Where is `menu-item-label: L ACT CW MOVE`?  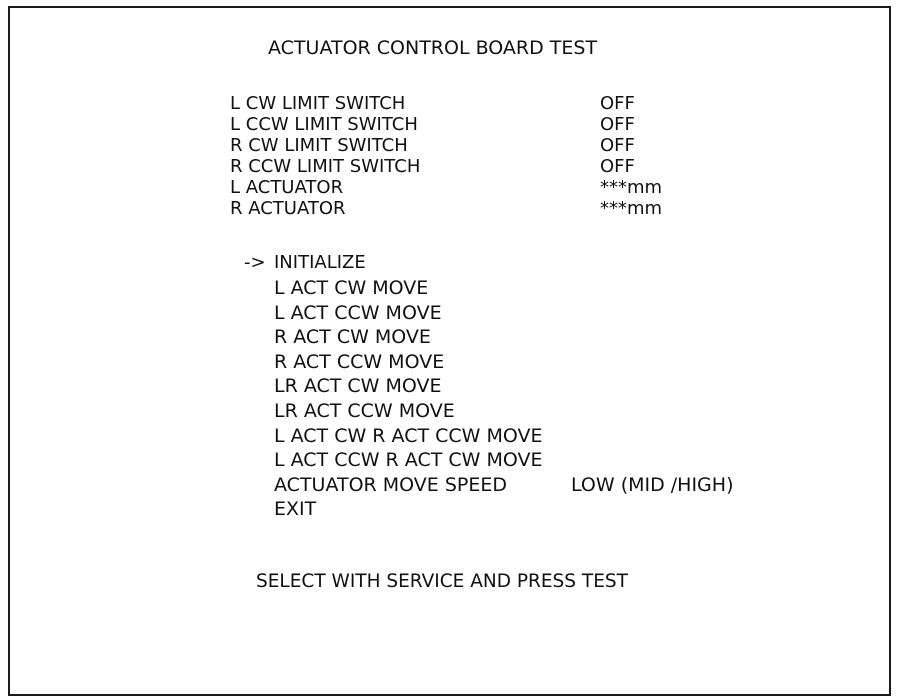 menu-item-label: L ACT CW MOVE is located at coordinates (351, 288).